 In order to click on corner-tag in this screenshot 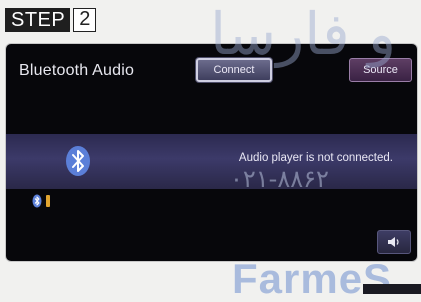, I will do `click(392, 289)`.